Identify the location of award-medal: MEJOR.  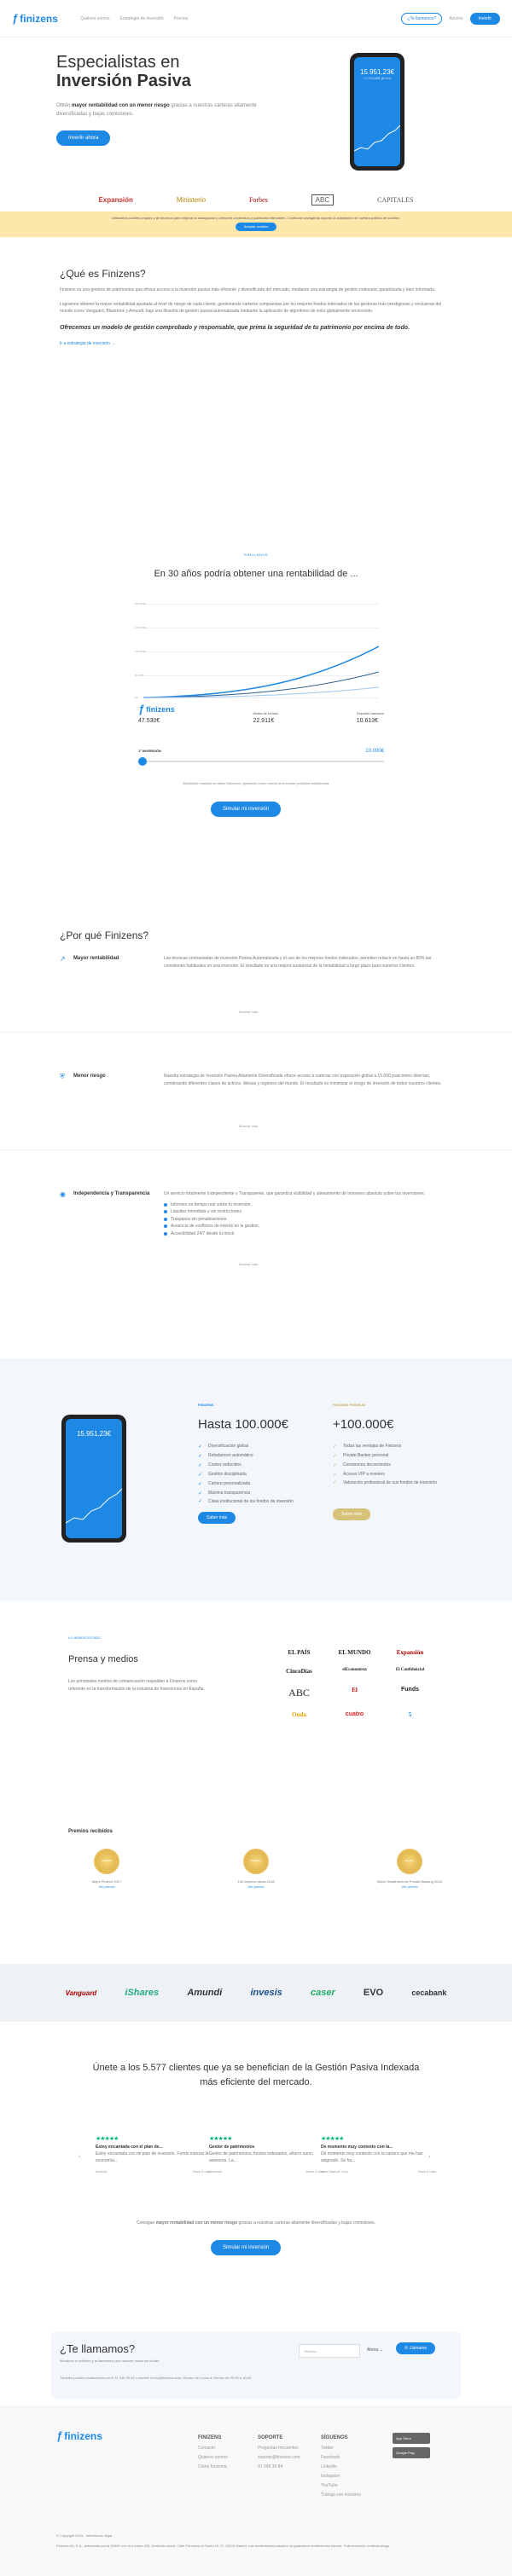
(409, 1861).